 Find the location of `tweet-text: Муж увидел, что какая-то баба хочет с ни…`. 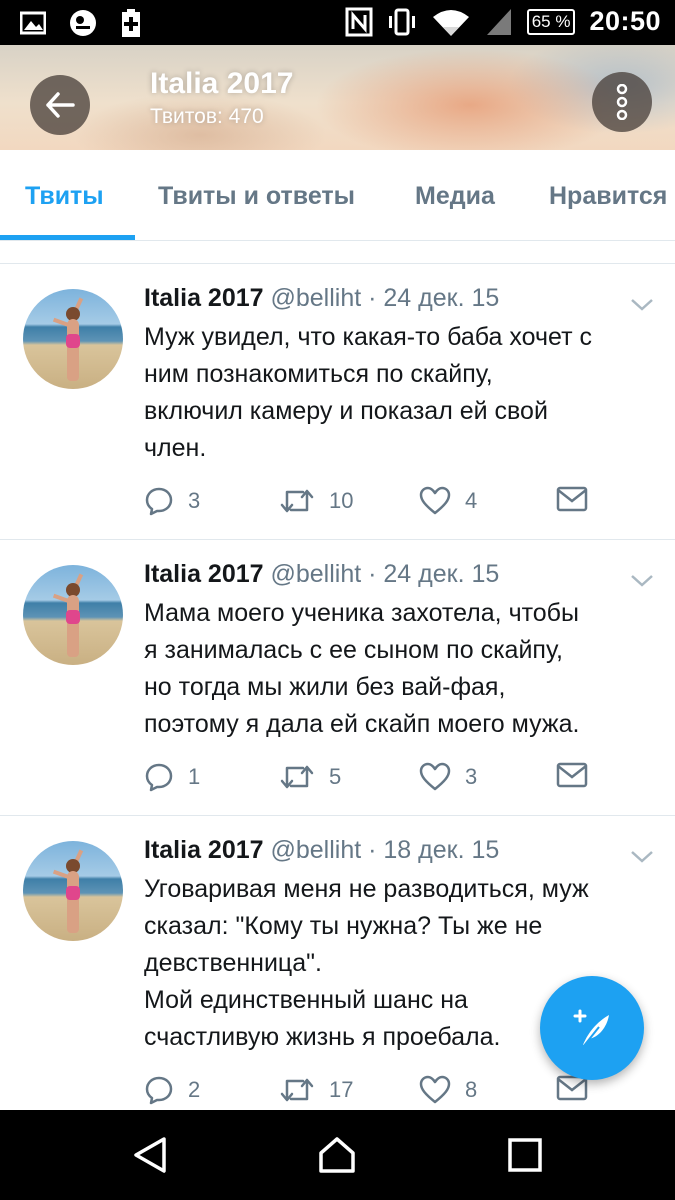

tweet-text: Муж увидел, что какая-то баба хочет с ни… is located at coordinates (368, 392).